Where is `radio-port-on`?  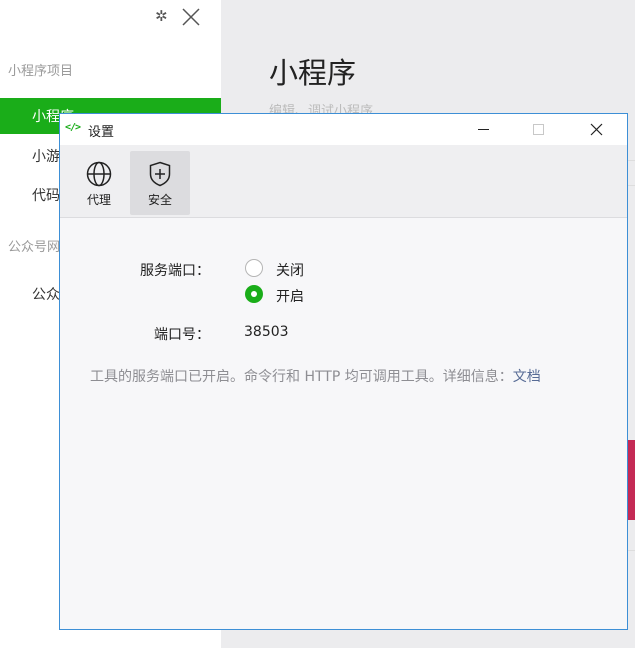 radio-port-on is located at coordinates (254, 294).